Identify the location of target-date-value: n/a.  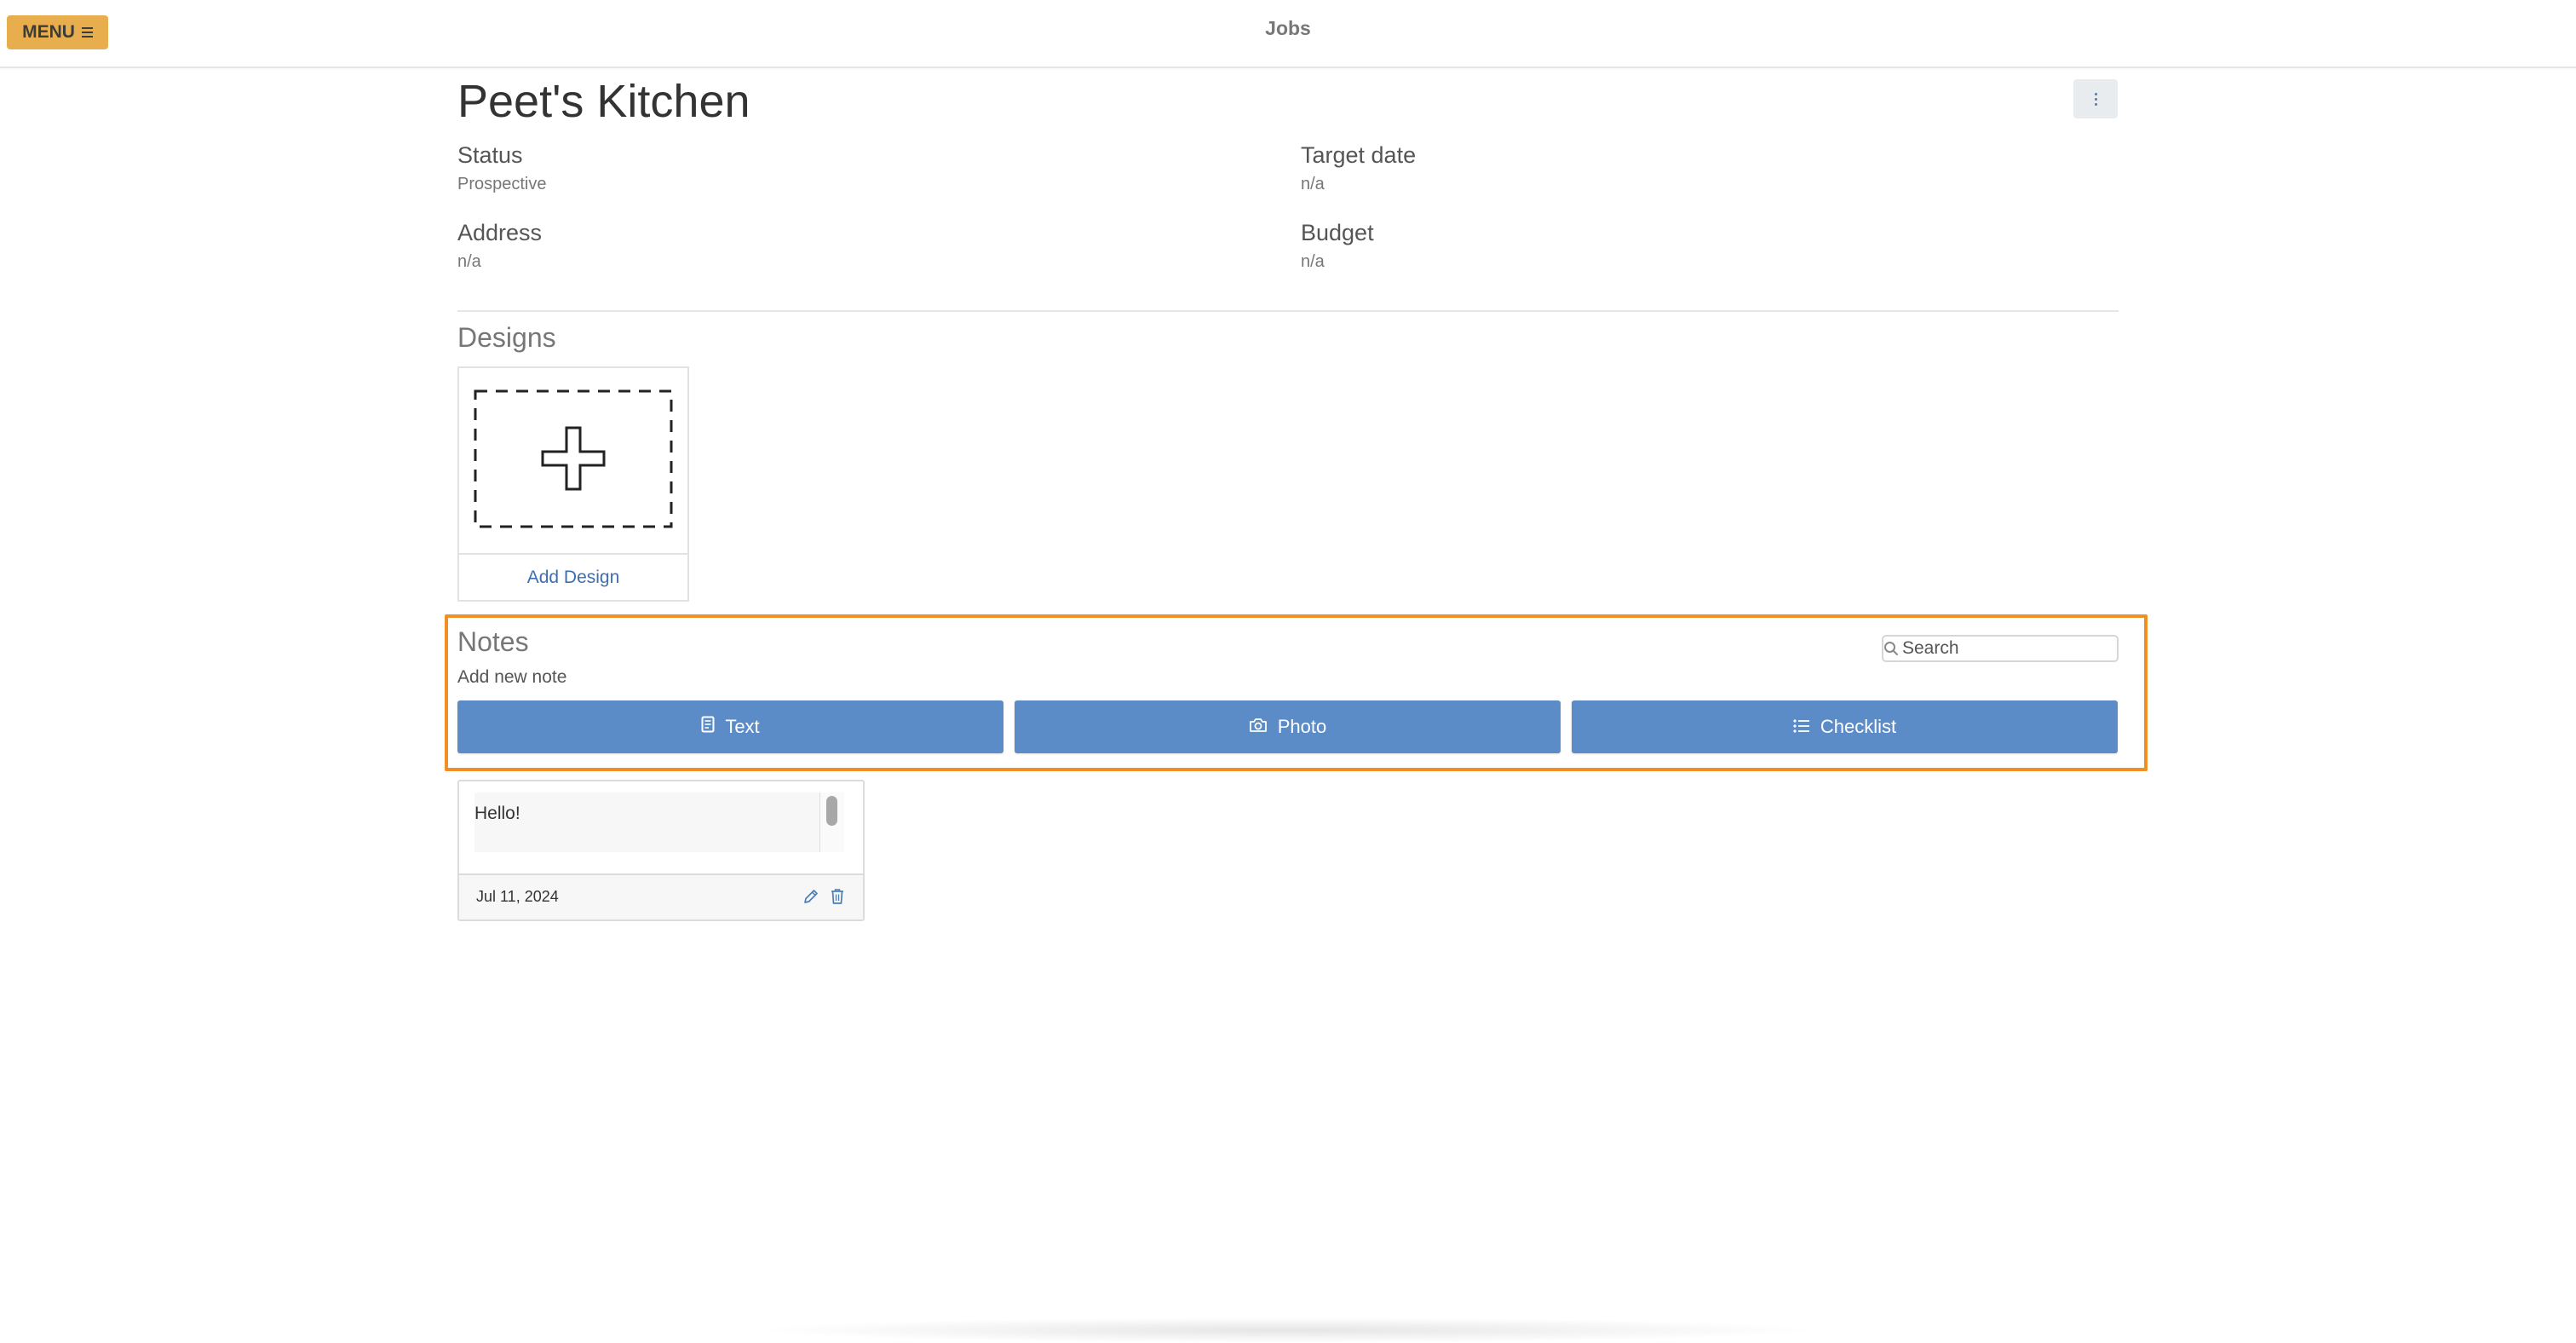
(1313, 184).